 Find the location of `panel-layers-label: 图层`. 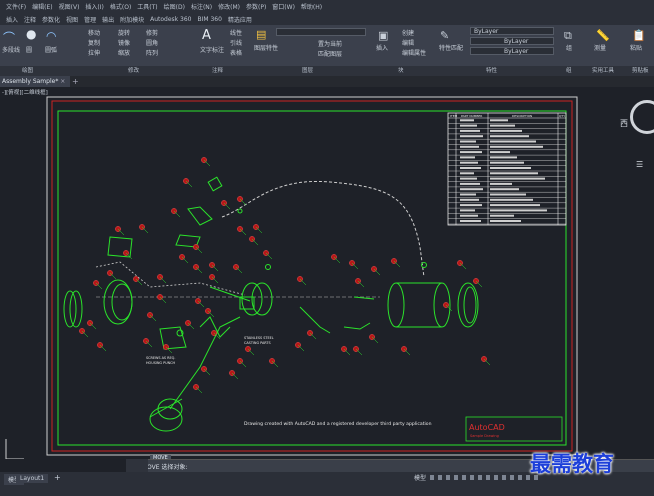

panel-layers-label: 图层 is located at coordinates (307, 70).